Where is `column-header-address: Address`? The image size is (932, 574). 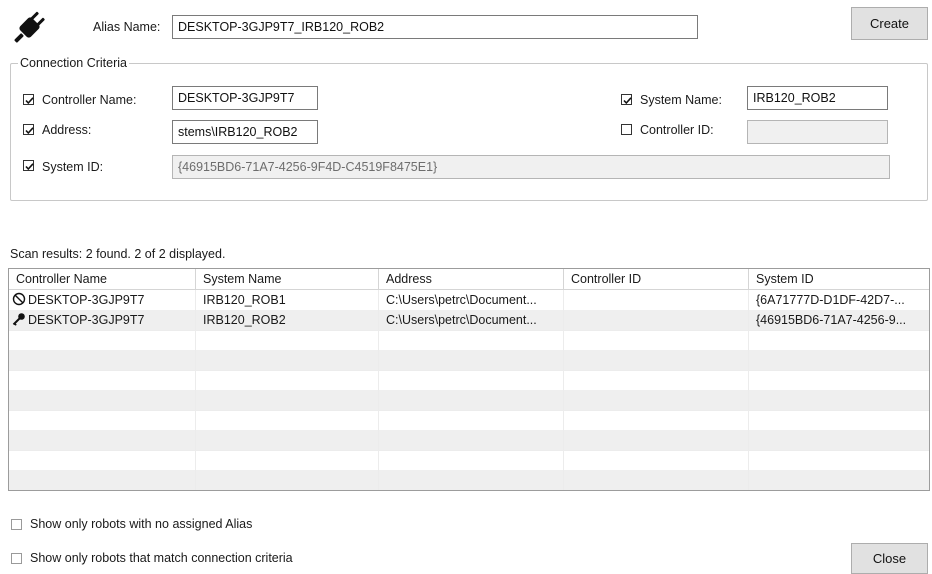
column-header-address: Address is located at coordinates (471, 279).